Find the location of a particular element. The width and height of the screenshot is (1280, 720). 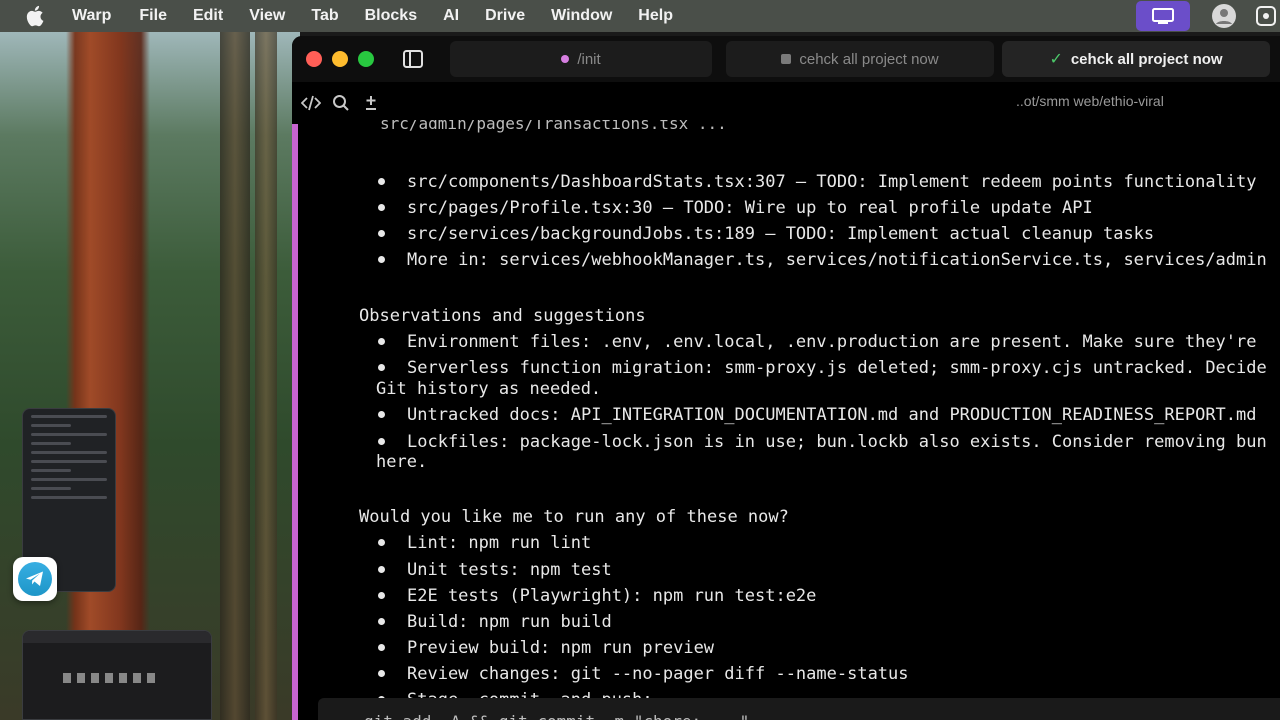

menu-drive: Drive is located at coordinates (505, 16).